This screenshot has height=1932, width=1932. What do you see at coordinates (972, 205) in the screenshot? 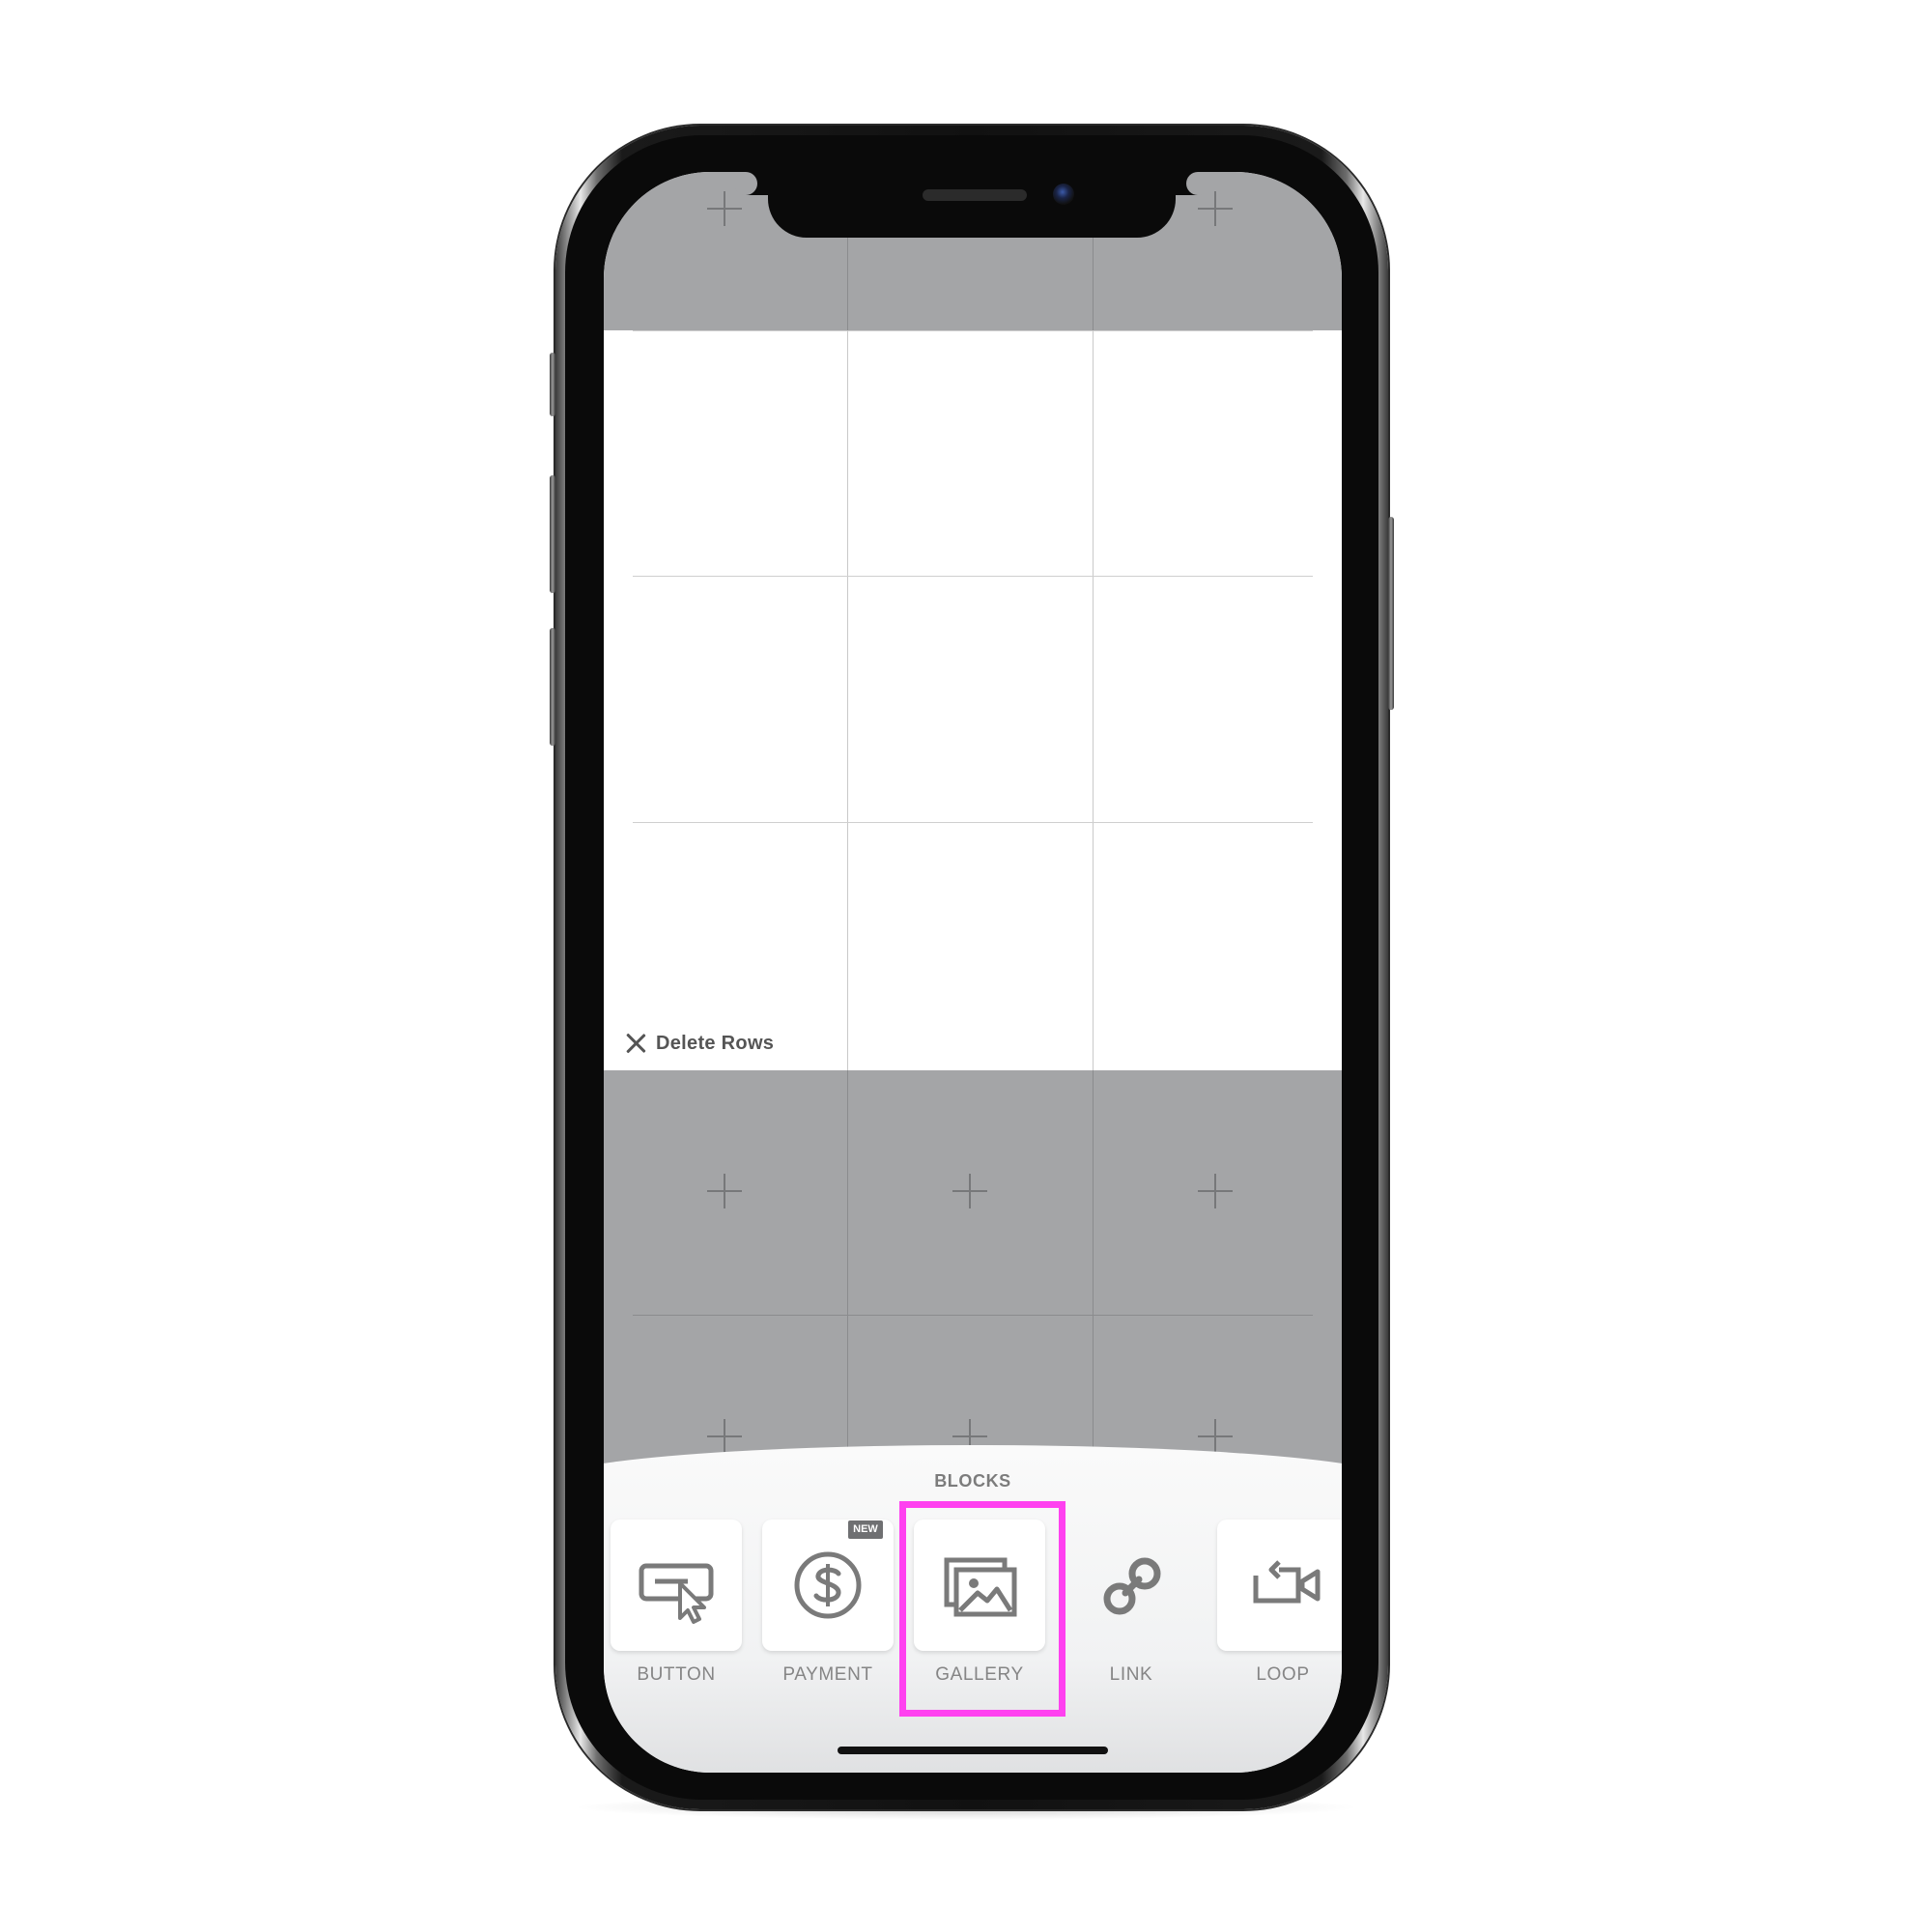
I see `notch` at bounding box center [972, 205].